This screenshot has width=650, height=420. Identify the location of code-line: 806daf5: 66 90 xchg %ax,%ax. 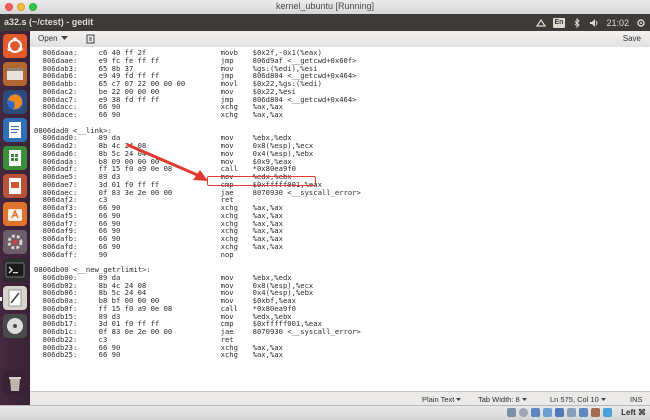
(197, 215).